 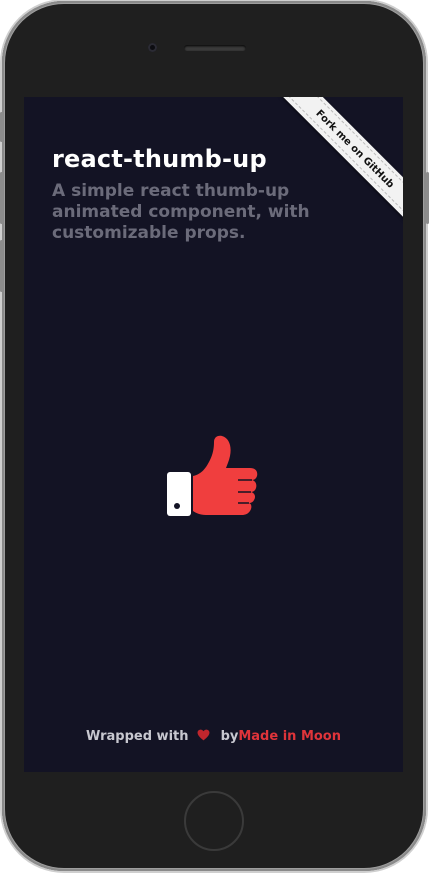 I want to click on thumb-up-button, so click(x=213, y=479).